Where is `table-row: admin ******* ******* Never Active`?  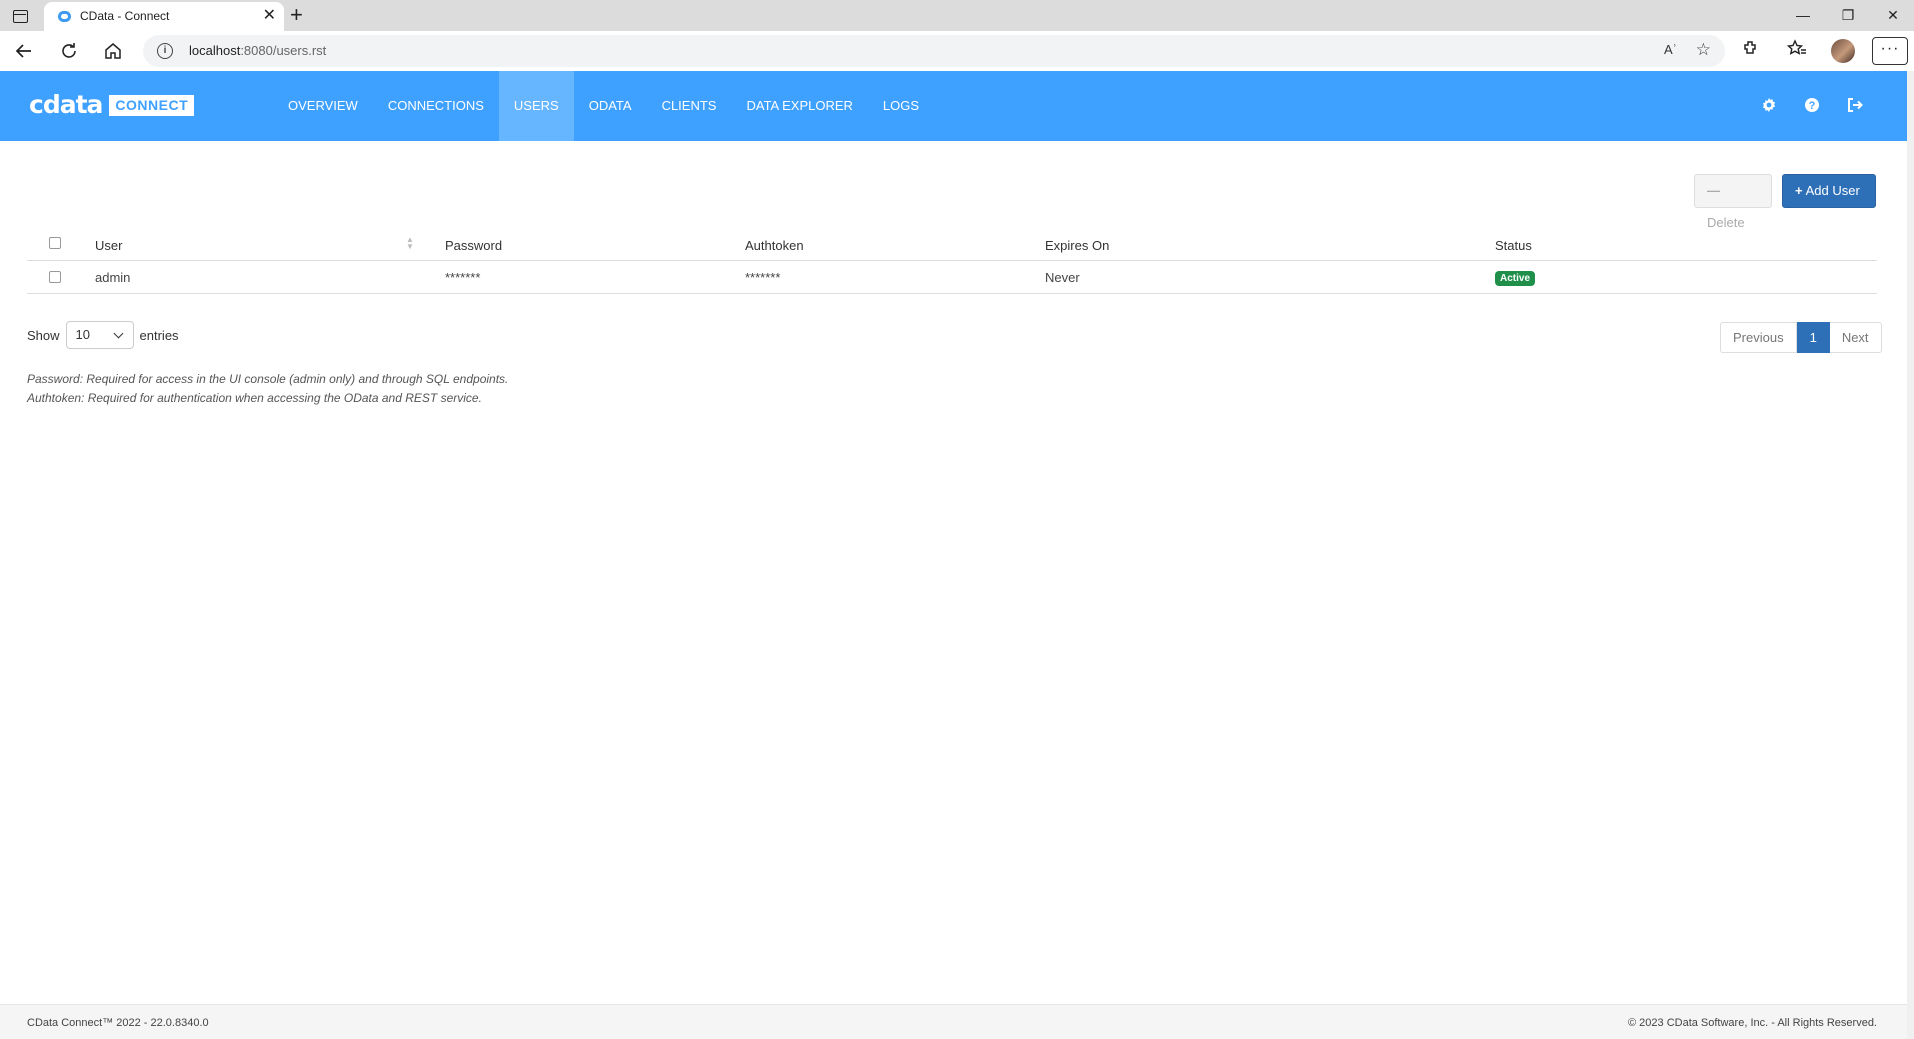
table-row: admin ******* ******* Never Active is located at coordinates (952, 277).